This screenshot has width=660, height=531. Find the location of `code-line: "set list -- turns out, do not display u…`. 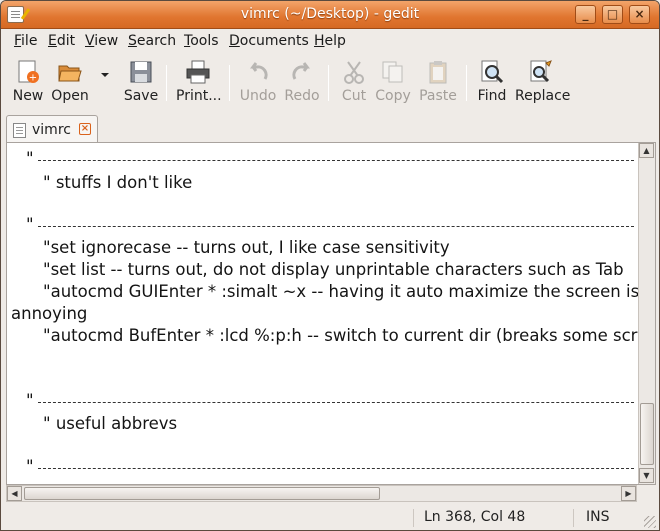

code-line: "set list -- turns out, do not display u… is located at coordinates (333, 269).